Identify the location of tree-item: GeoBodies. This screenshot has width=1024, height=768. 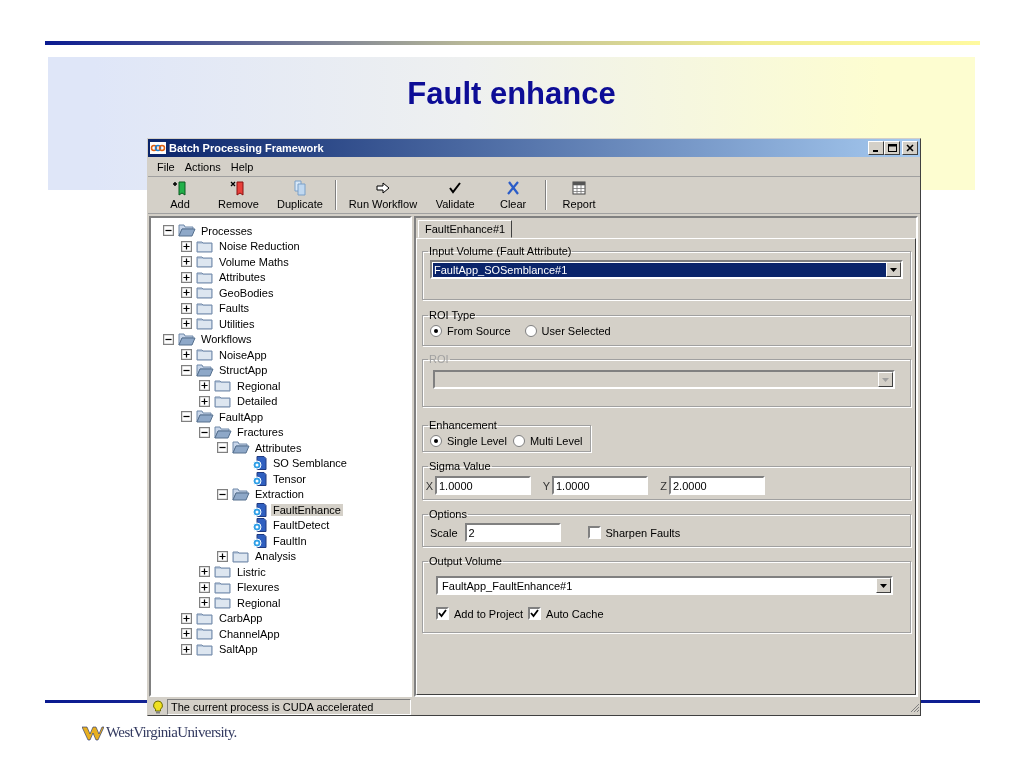
(246, 292).